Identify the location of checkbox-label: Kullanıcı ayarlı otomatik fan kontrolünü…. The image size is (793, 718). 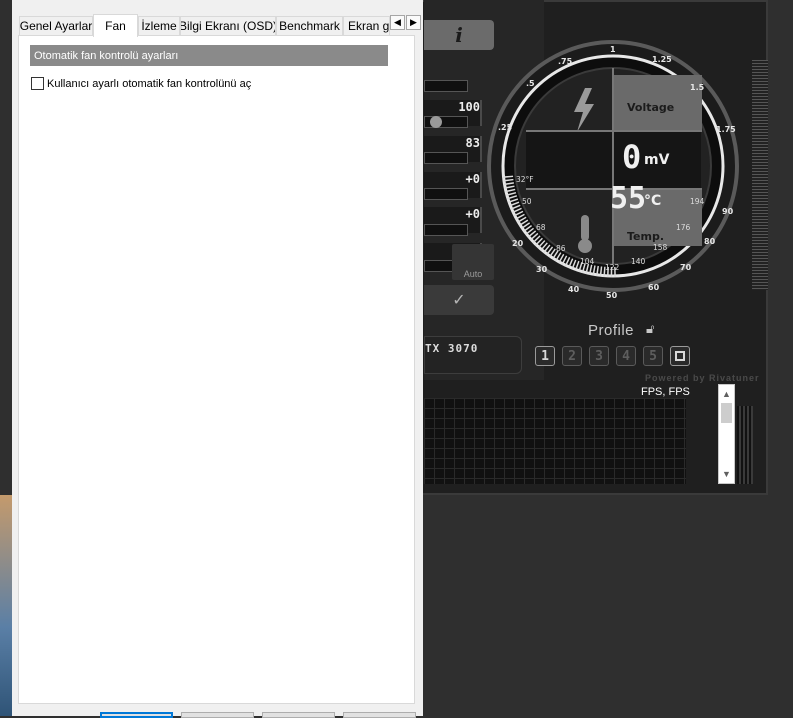
(149, 84).